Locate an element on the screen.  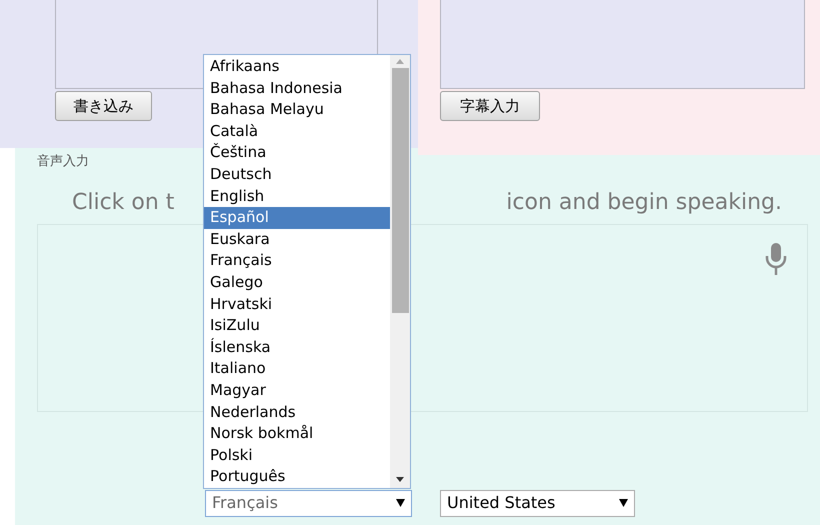
caption-button: 字幕入力 is located at coordinates (490, 106).